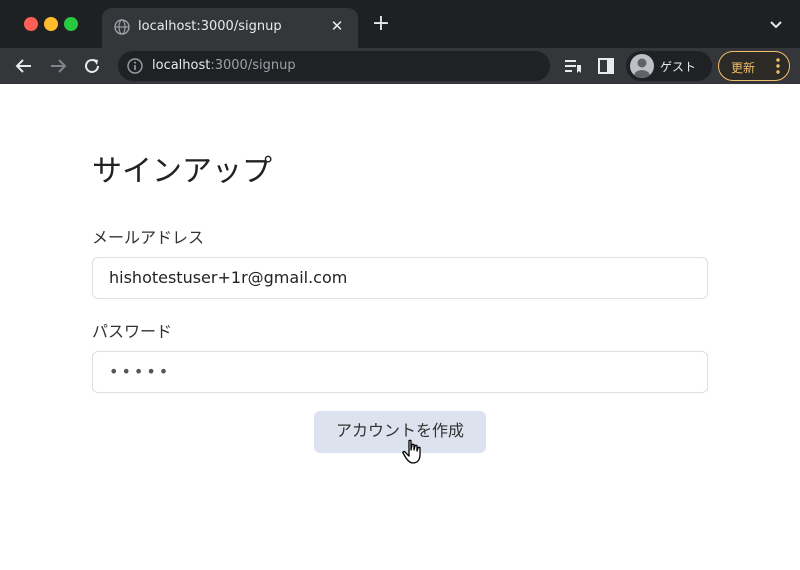 Image resolution: width=800 pixels, height=570 pixels. Describe the element at coordinates (148, 237) in the screenshot. I see `email-label: メールアドレス` at that location.